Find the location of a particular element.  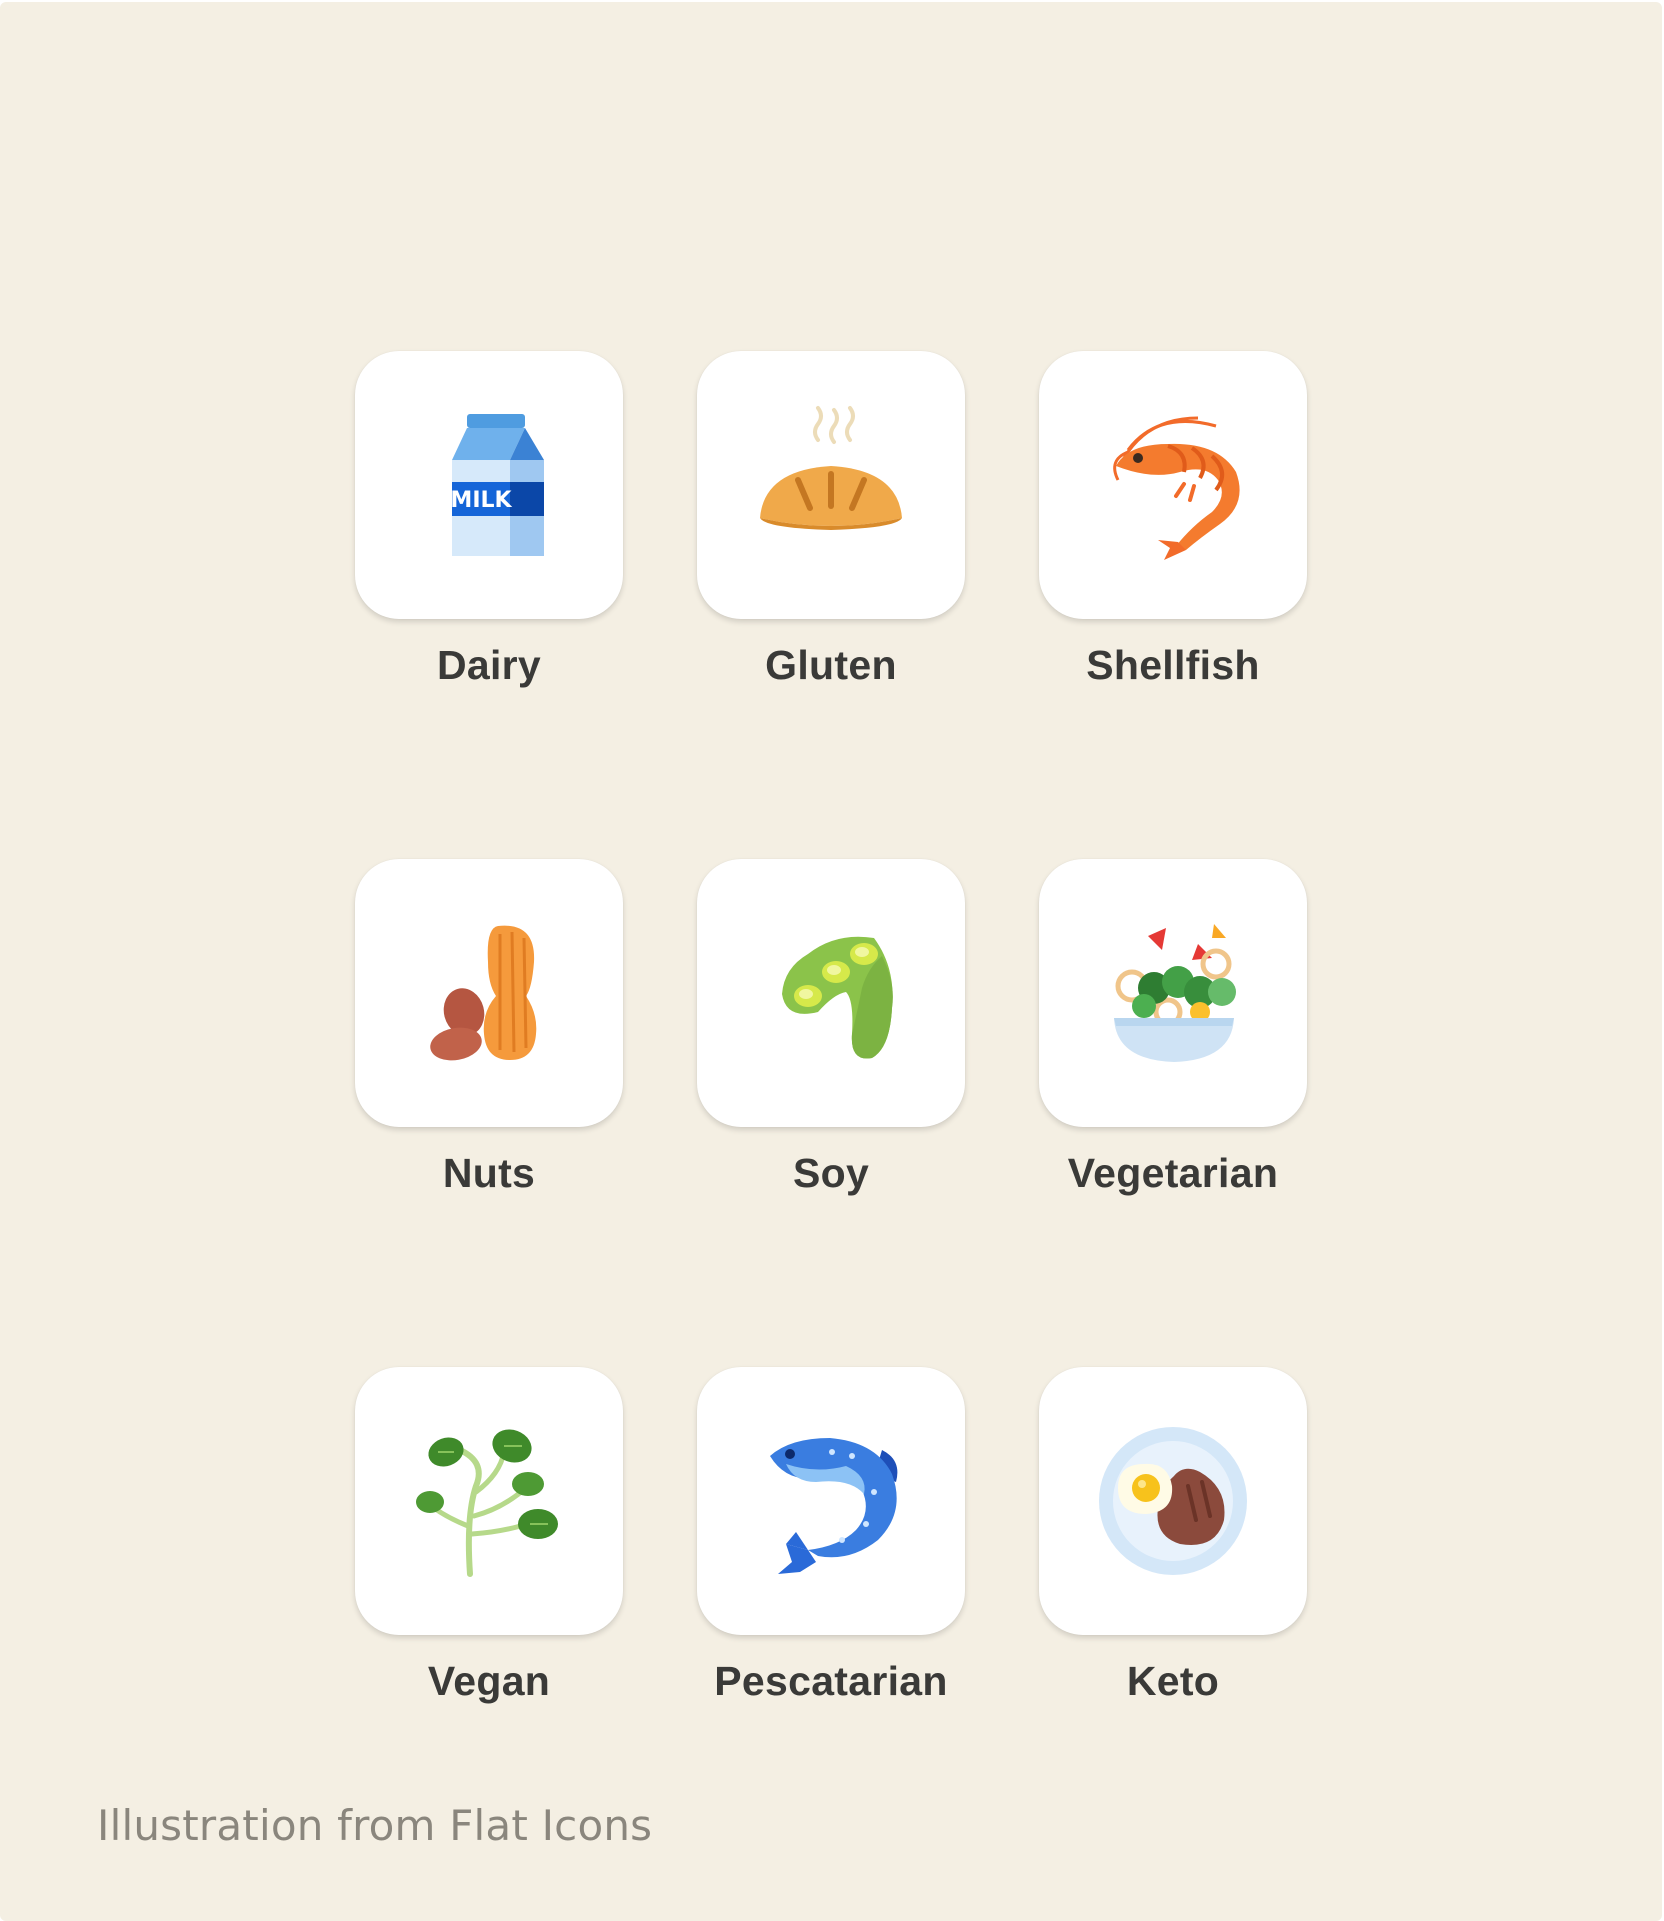

shrimp-icon is located at coordinates (1176, 488).